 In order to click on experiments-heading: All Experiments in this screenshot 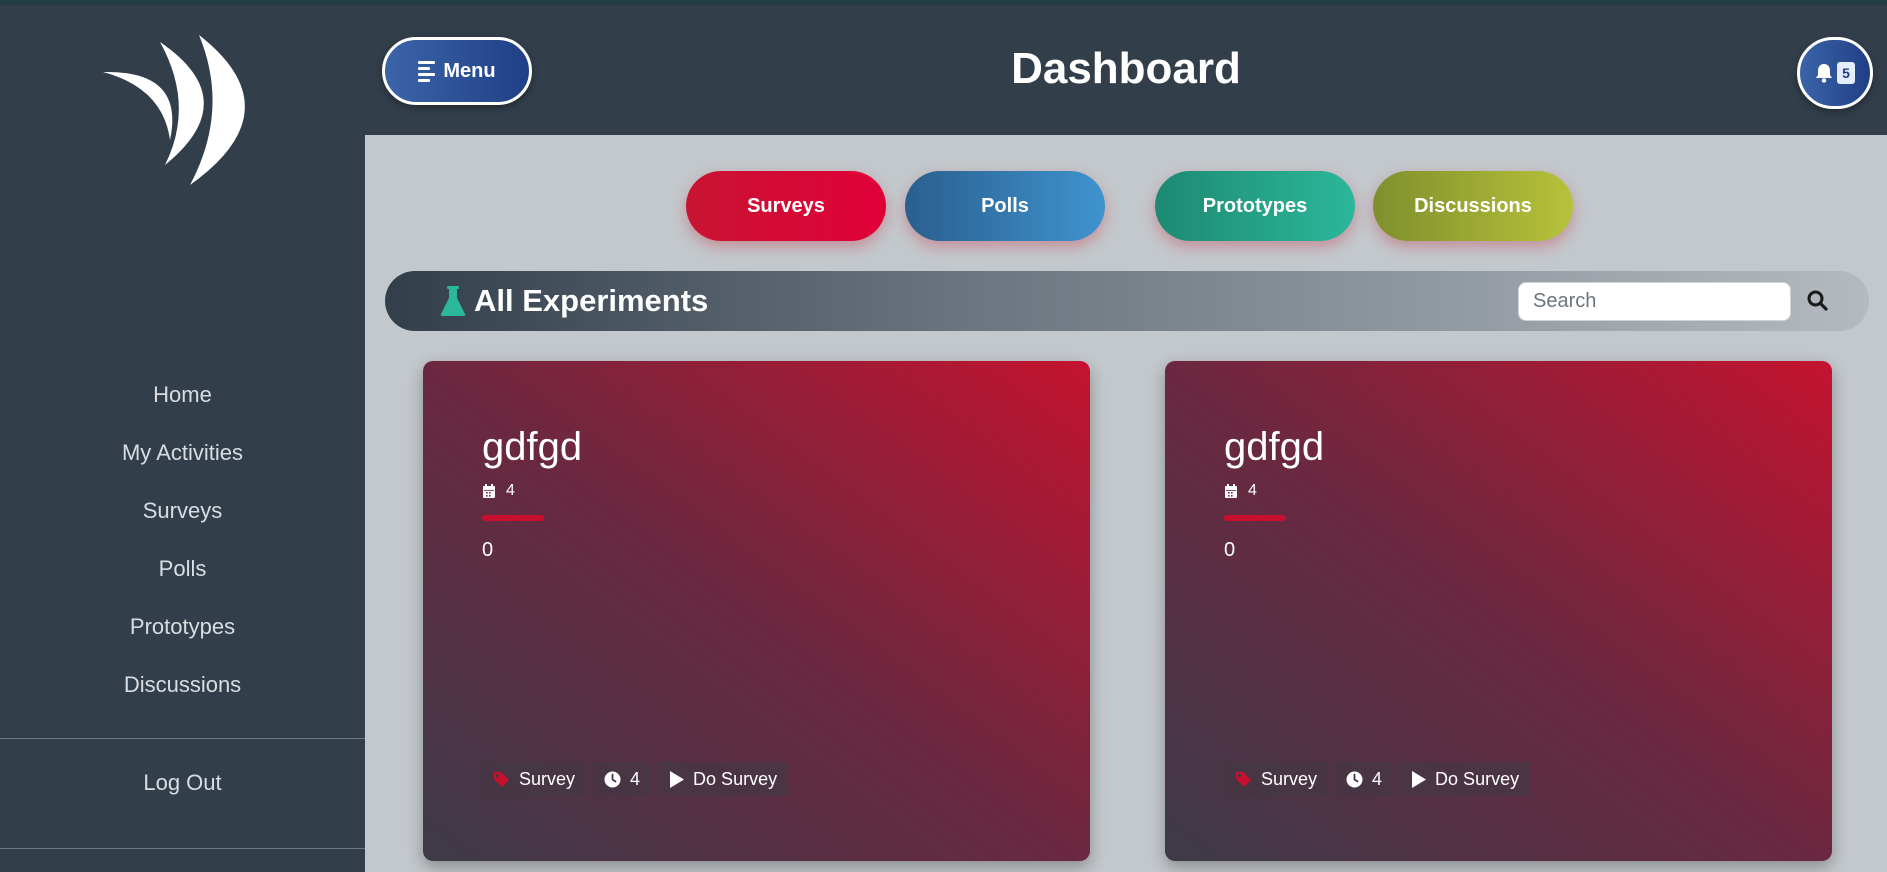, I will do `click(574, 301)`.